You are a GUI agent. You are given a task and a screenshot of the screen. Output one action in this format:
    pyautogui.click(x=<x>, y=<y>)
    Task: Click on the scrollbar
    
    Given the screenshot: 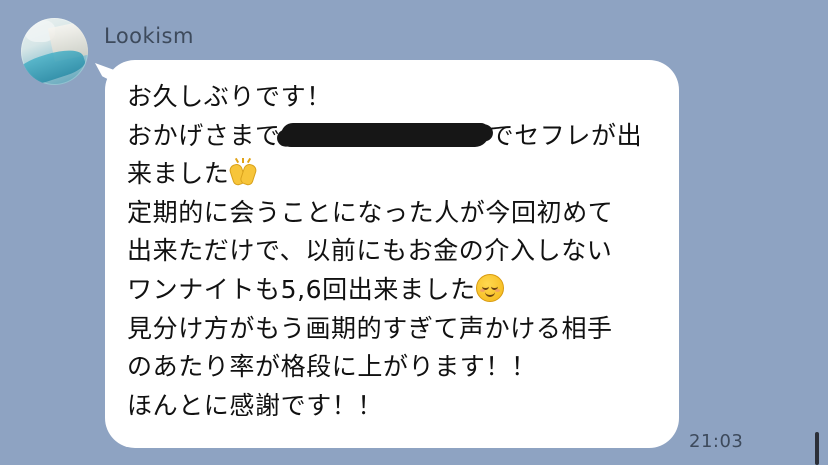 What is the action you would take?
    pyautogui.click(x=817, y=448)
    